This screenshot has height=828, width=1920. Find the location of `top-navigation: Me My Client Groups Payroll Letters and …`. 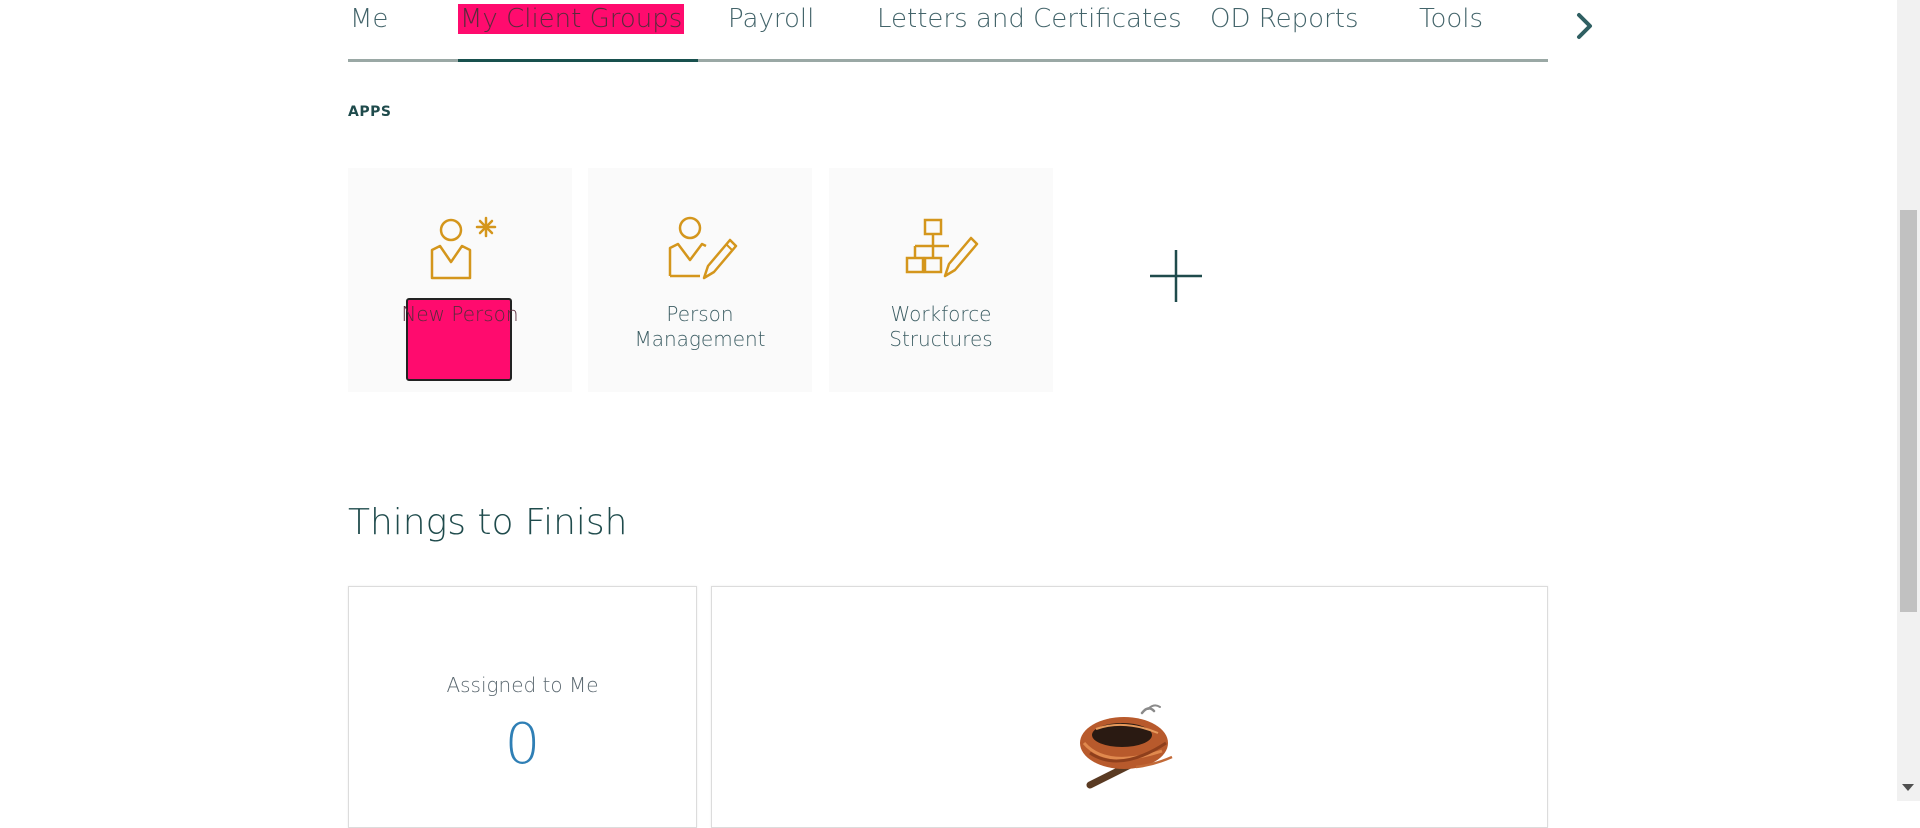

top-navigation: Me My Client Groups Payroll Letters and … is located at coordinates (948, 31).